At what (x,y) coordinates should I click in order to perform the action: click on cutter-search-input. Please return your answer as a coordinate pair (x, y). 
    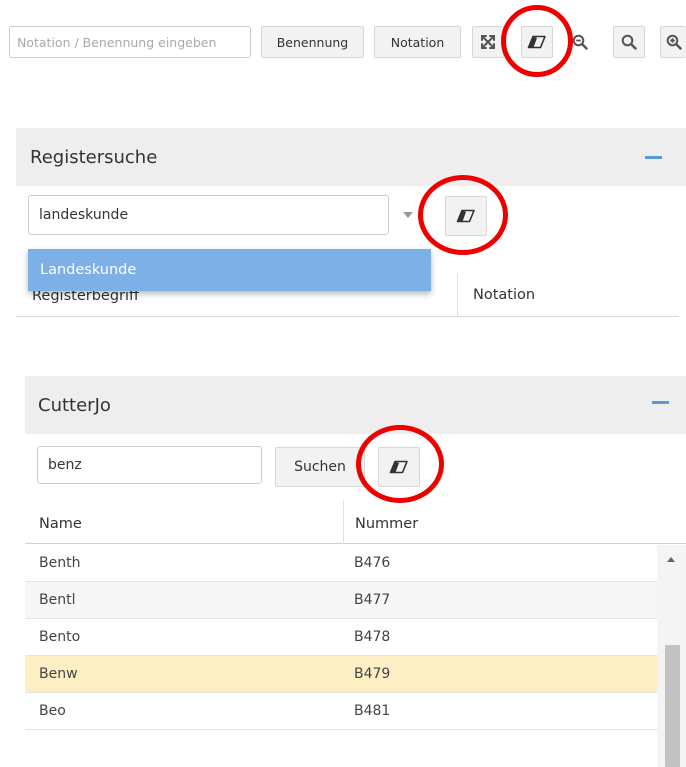
    Looking at the image, I should click on (149, 465).